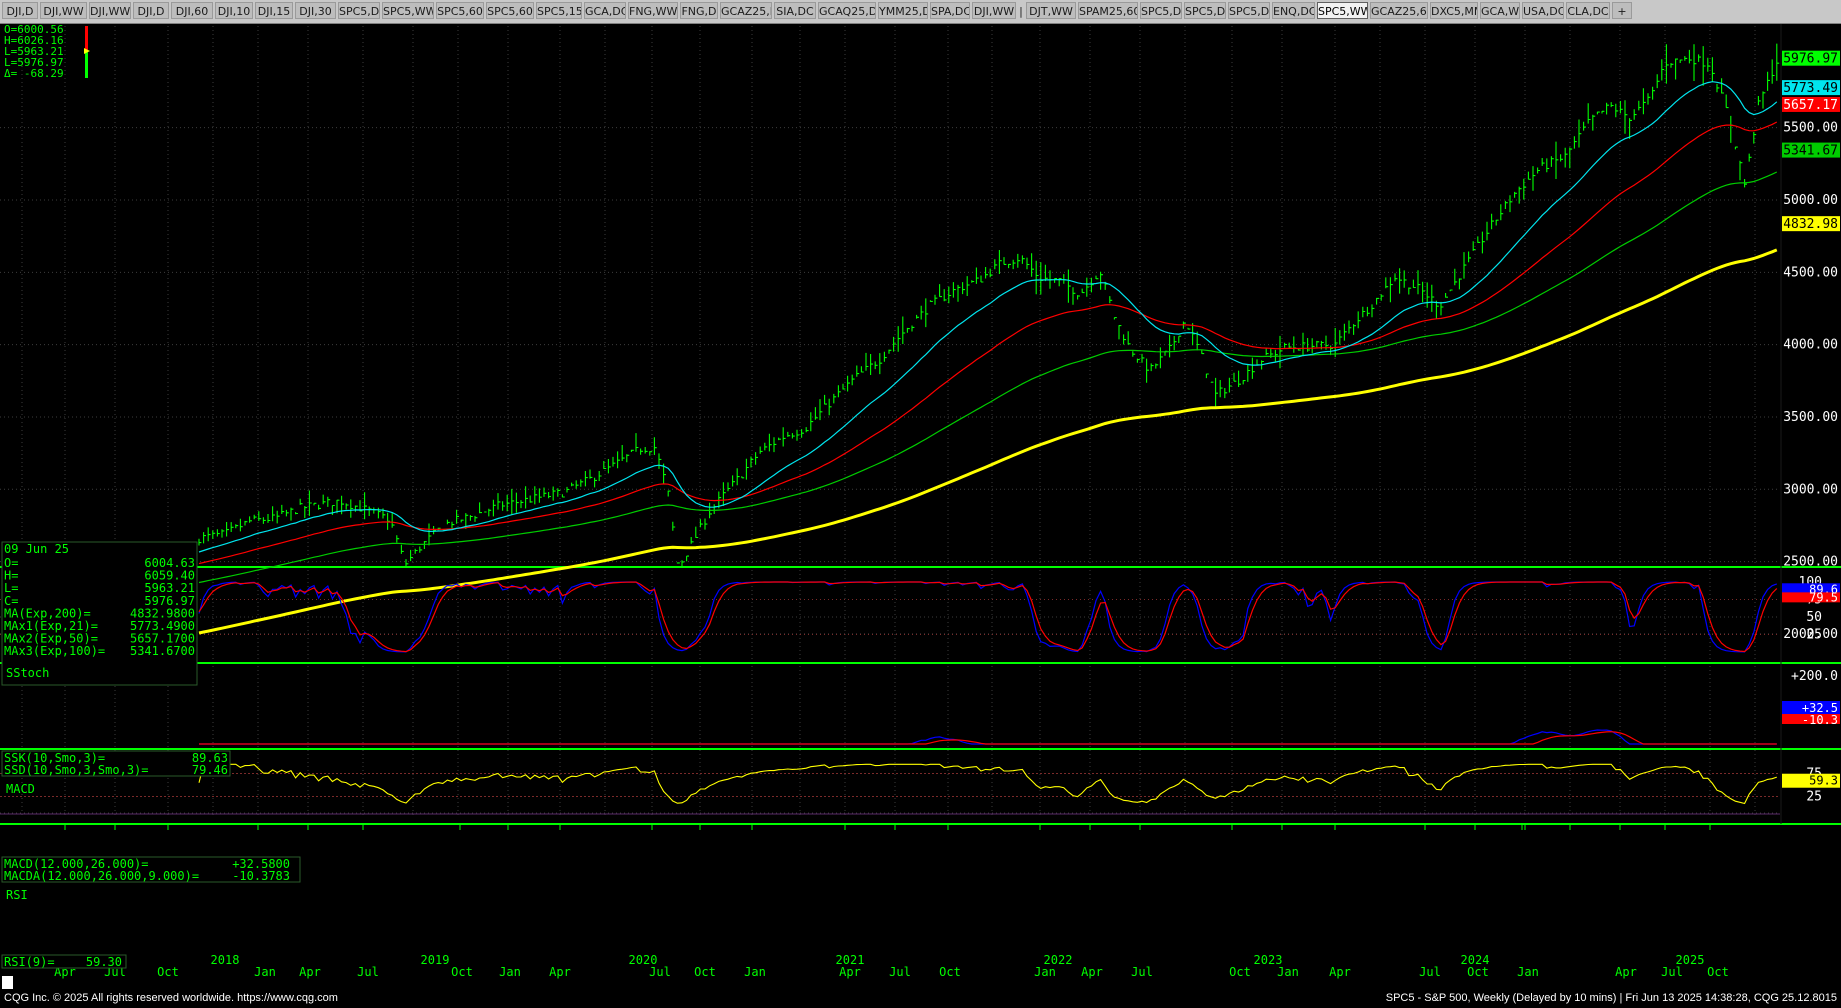 The image size is (1841, 1008). What do you see at coordinates (605, 10) in the screenshot?
I see `tab-gca-dc: GCA,DC` at bounding box center [605, 10].